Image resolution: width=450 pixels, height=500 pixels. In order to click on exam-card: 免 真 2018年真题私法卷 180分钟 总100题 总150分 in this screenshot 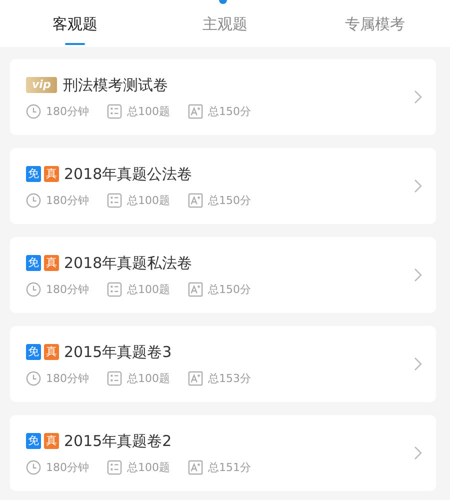, I will do `click(223, 275)`.